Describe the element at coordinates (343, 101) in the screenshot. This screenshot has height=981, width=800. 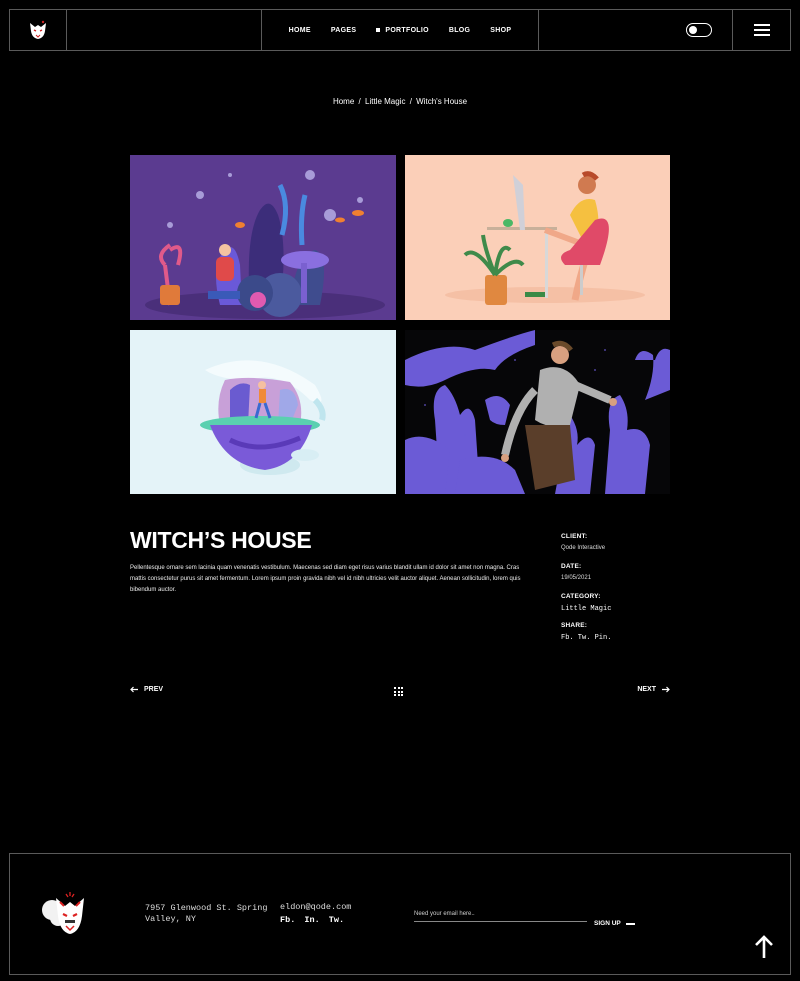
I see `breadcrumb-home: Home` at that location.